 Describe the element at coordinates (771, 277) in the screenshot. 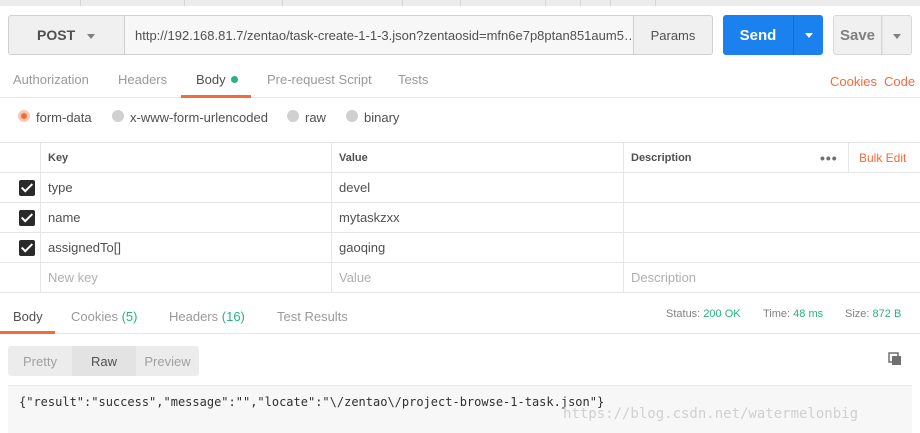

I see `new-description-input: Description` at that location.